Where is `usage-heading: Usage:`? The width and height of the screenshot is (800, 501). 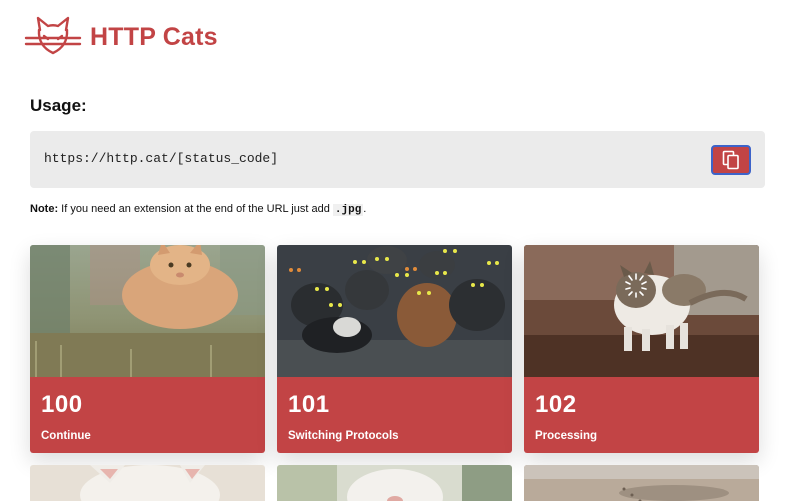 usage-heading: Usage: is located at coordinates (58, 105).